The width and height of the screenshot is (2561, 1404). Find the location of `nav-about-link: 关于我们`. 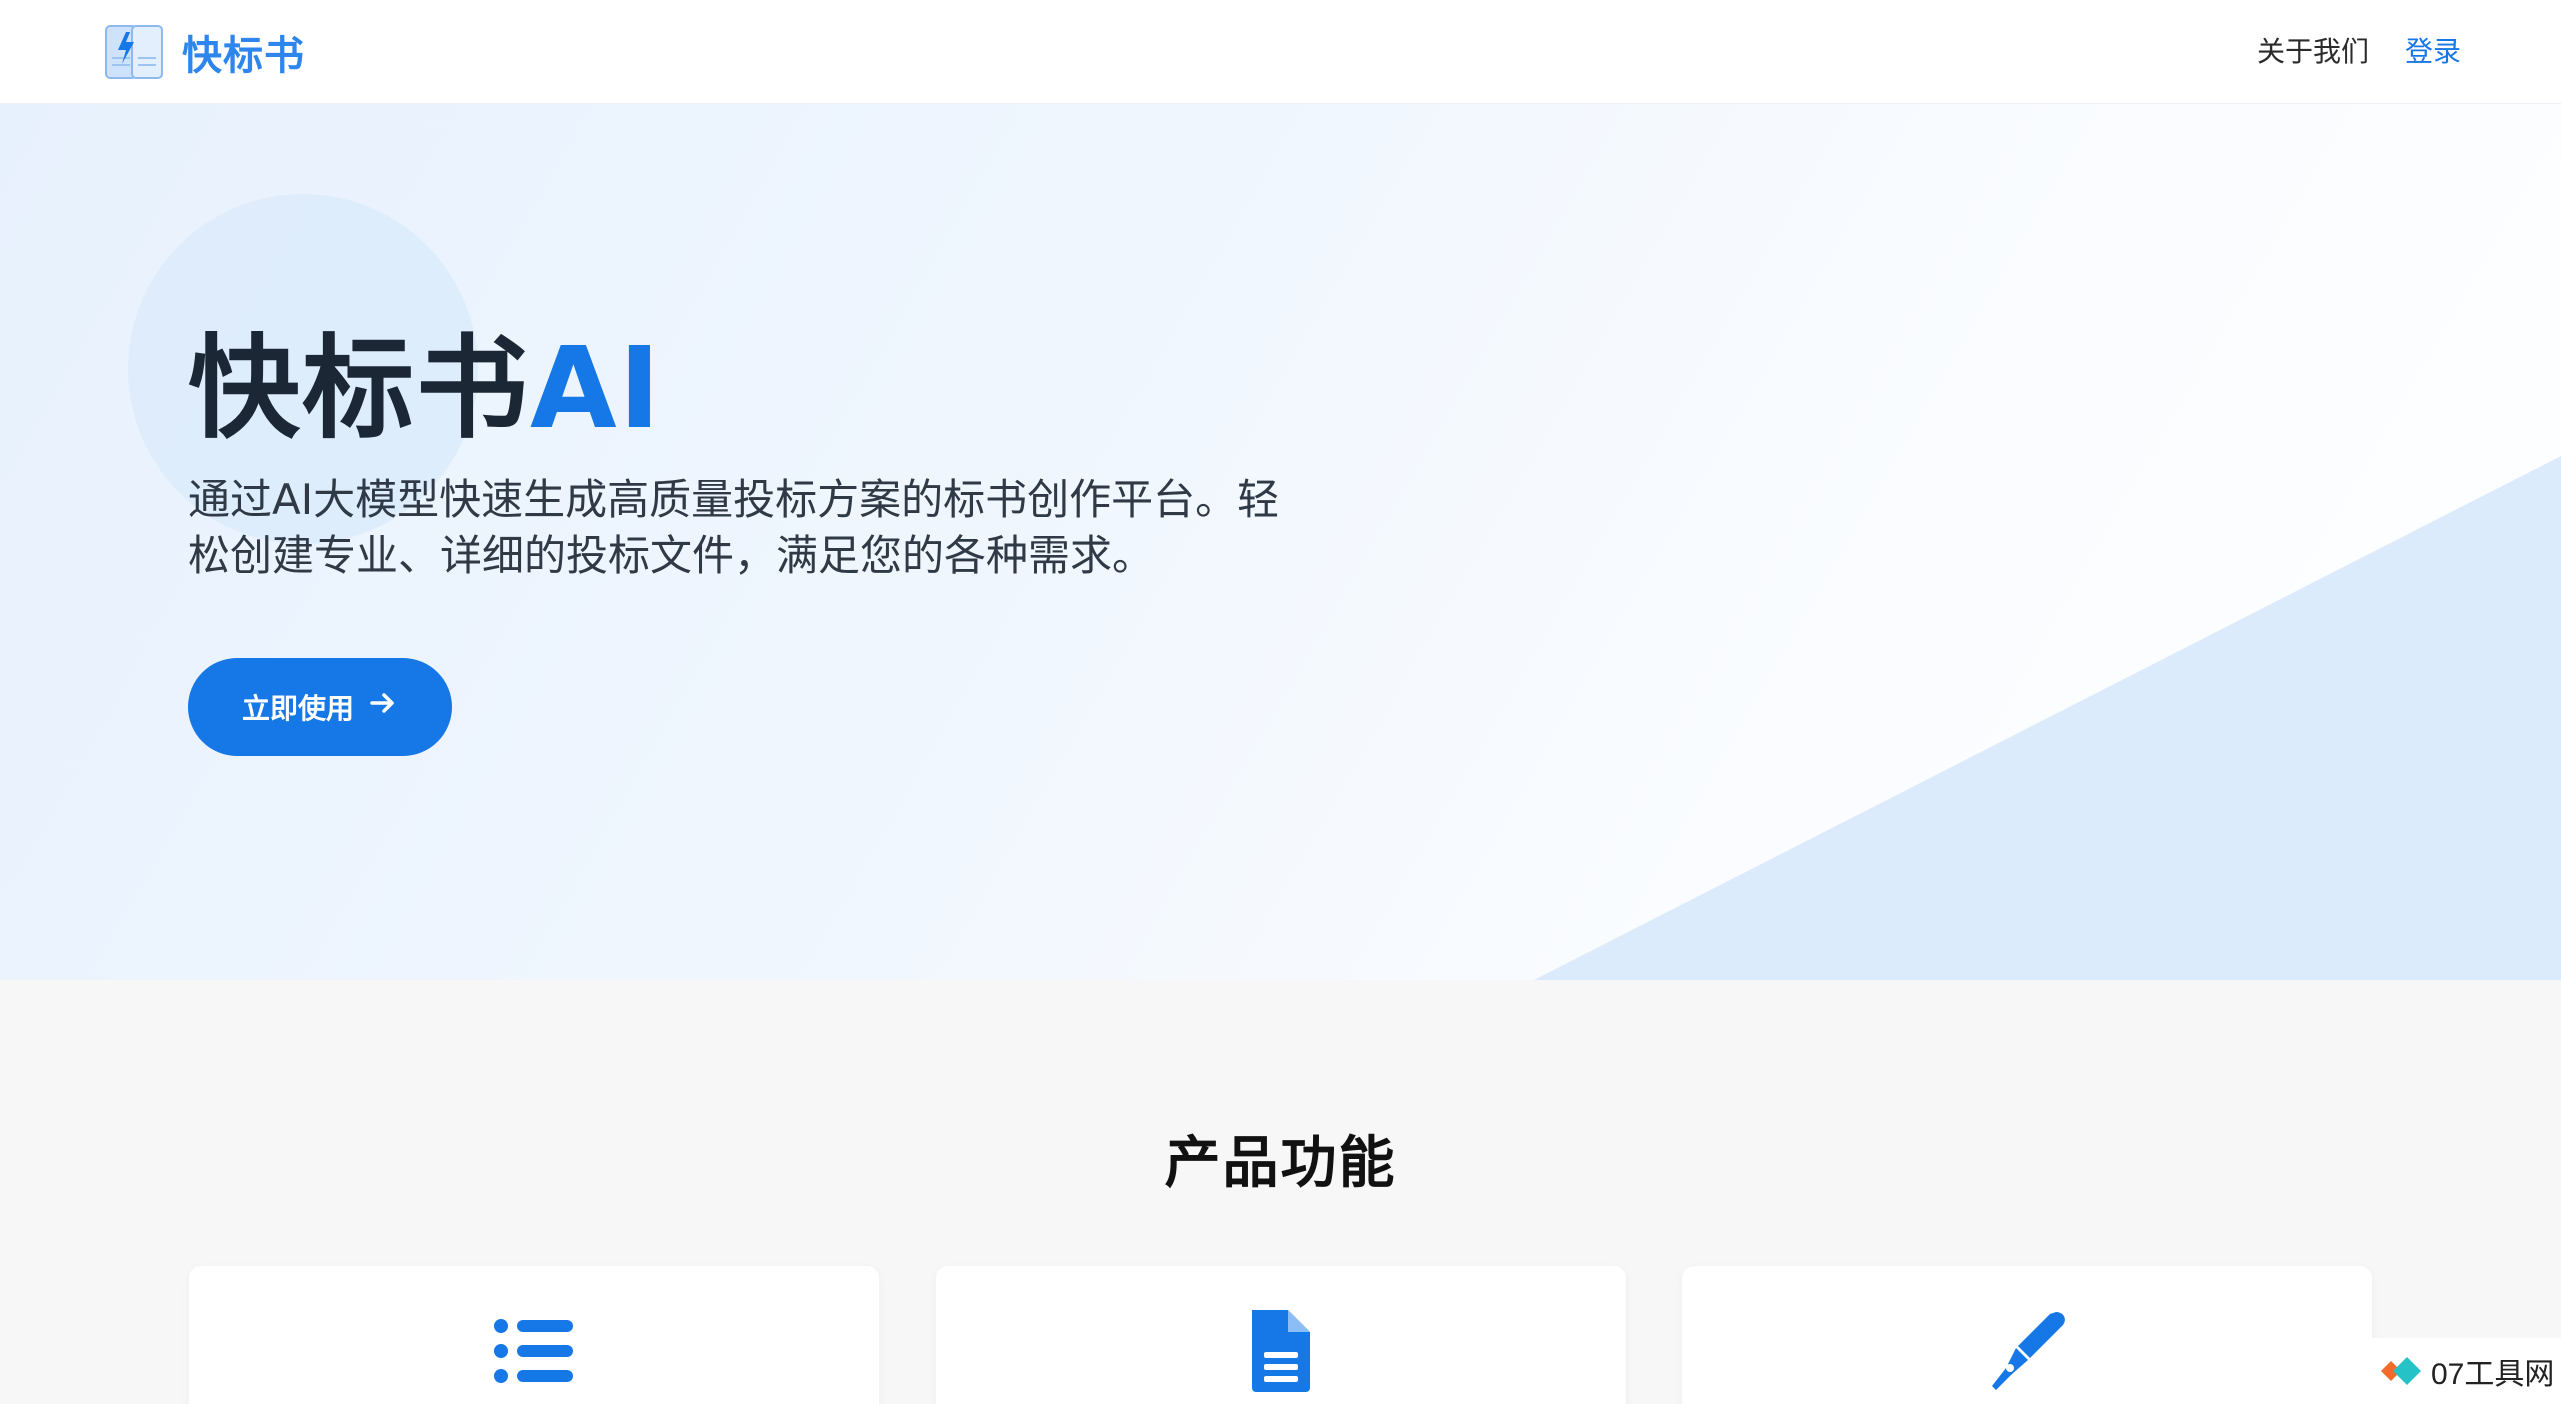

nav-about-link: 关于我们 is located at coordinates (2313, 50).